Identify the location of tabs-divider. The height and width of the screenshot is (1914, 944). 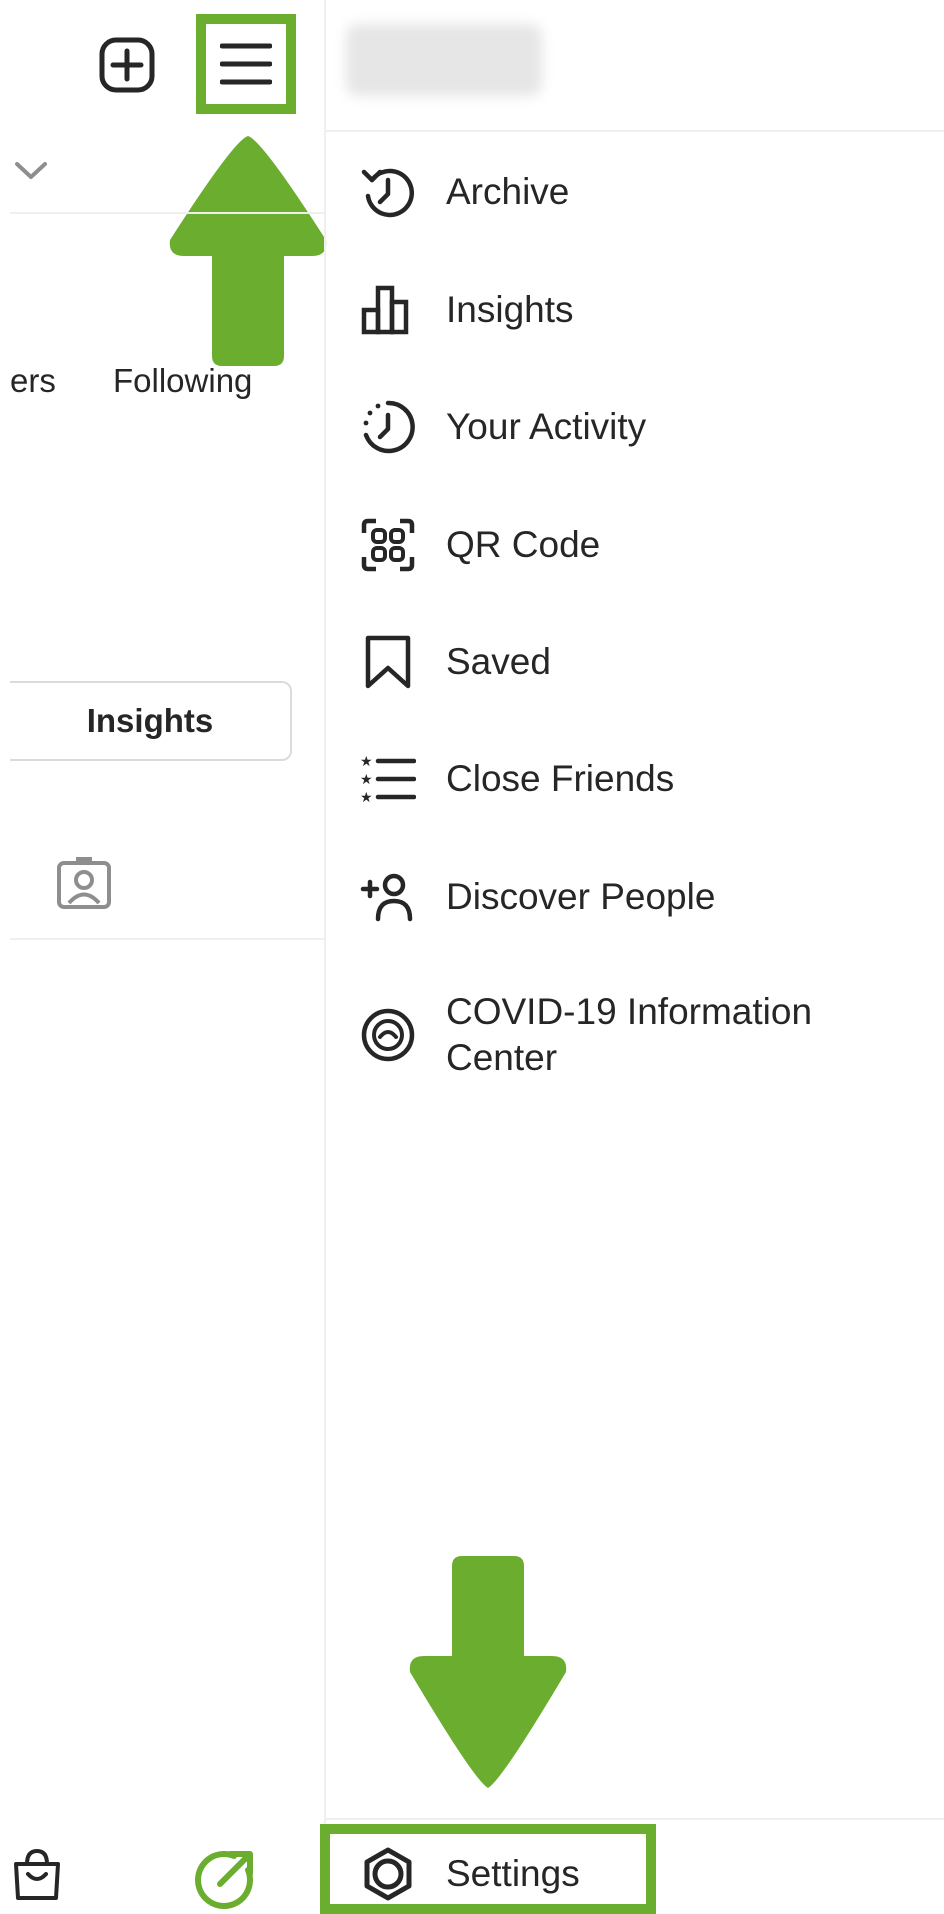
(167, 939).